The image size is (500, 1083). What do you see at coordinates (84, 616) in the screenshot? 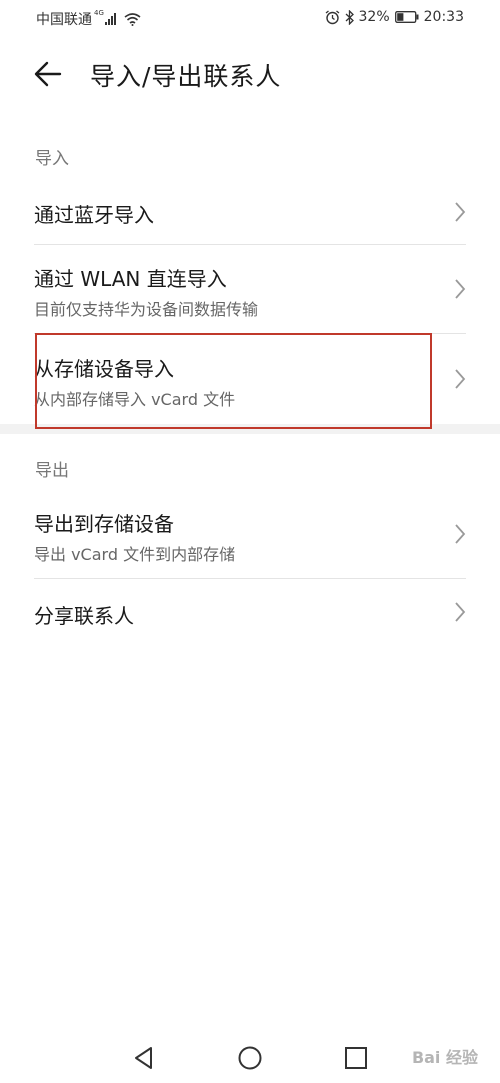
I see `row-title: 分享联系人` at bounding box center [84, 616].